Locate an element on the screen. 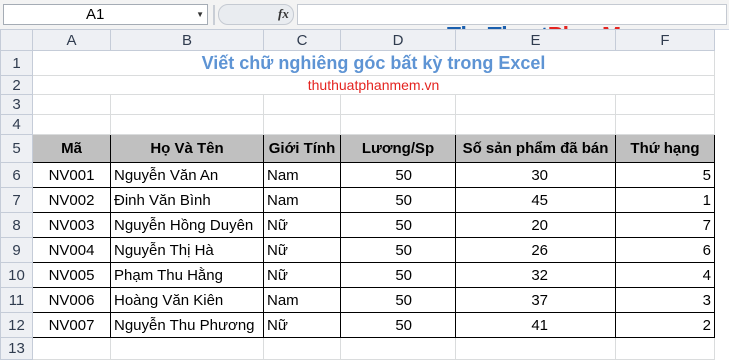 Image resolution: width=729 pixels, height=363 pixels. table-cell-thu-hang: 7 is located at coordinates (665, 225).